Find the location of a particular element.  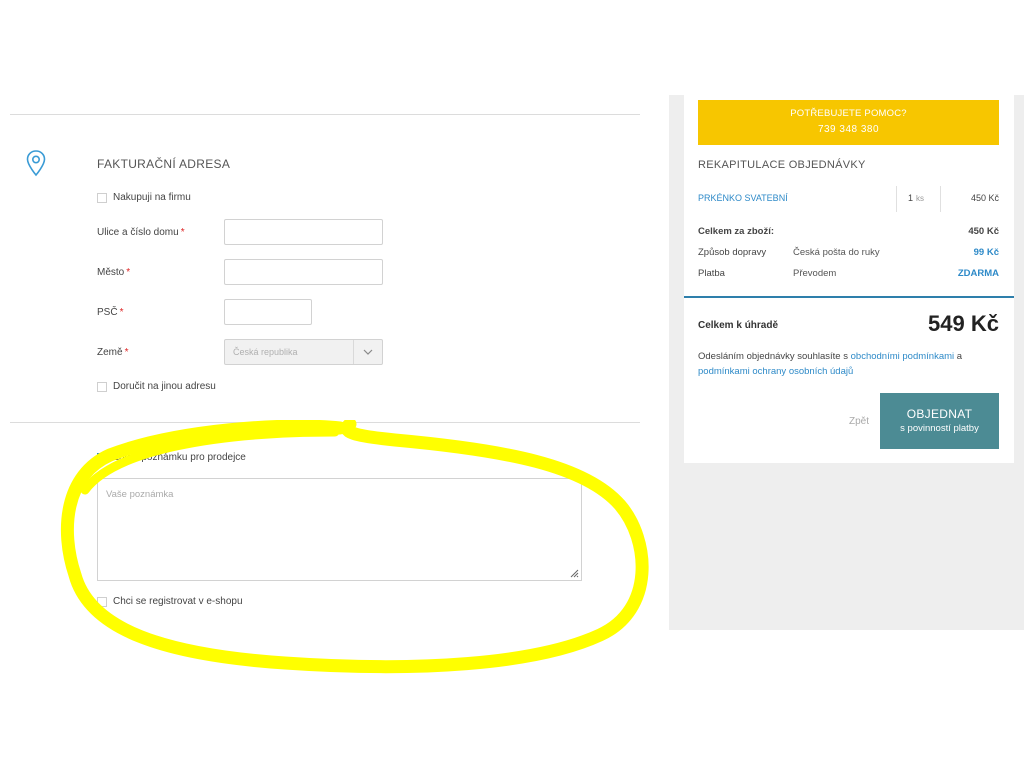

recap-title: REKAPITULACE OBJEDNÁVKY is located at coordinates (782, 165).